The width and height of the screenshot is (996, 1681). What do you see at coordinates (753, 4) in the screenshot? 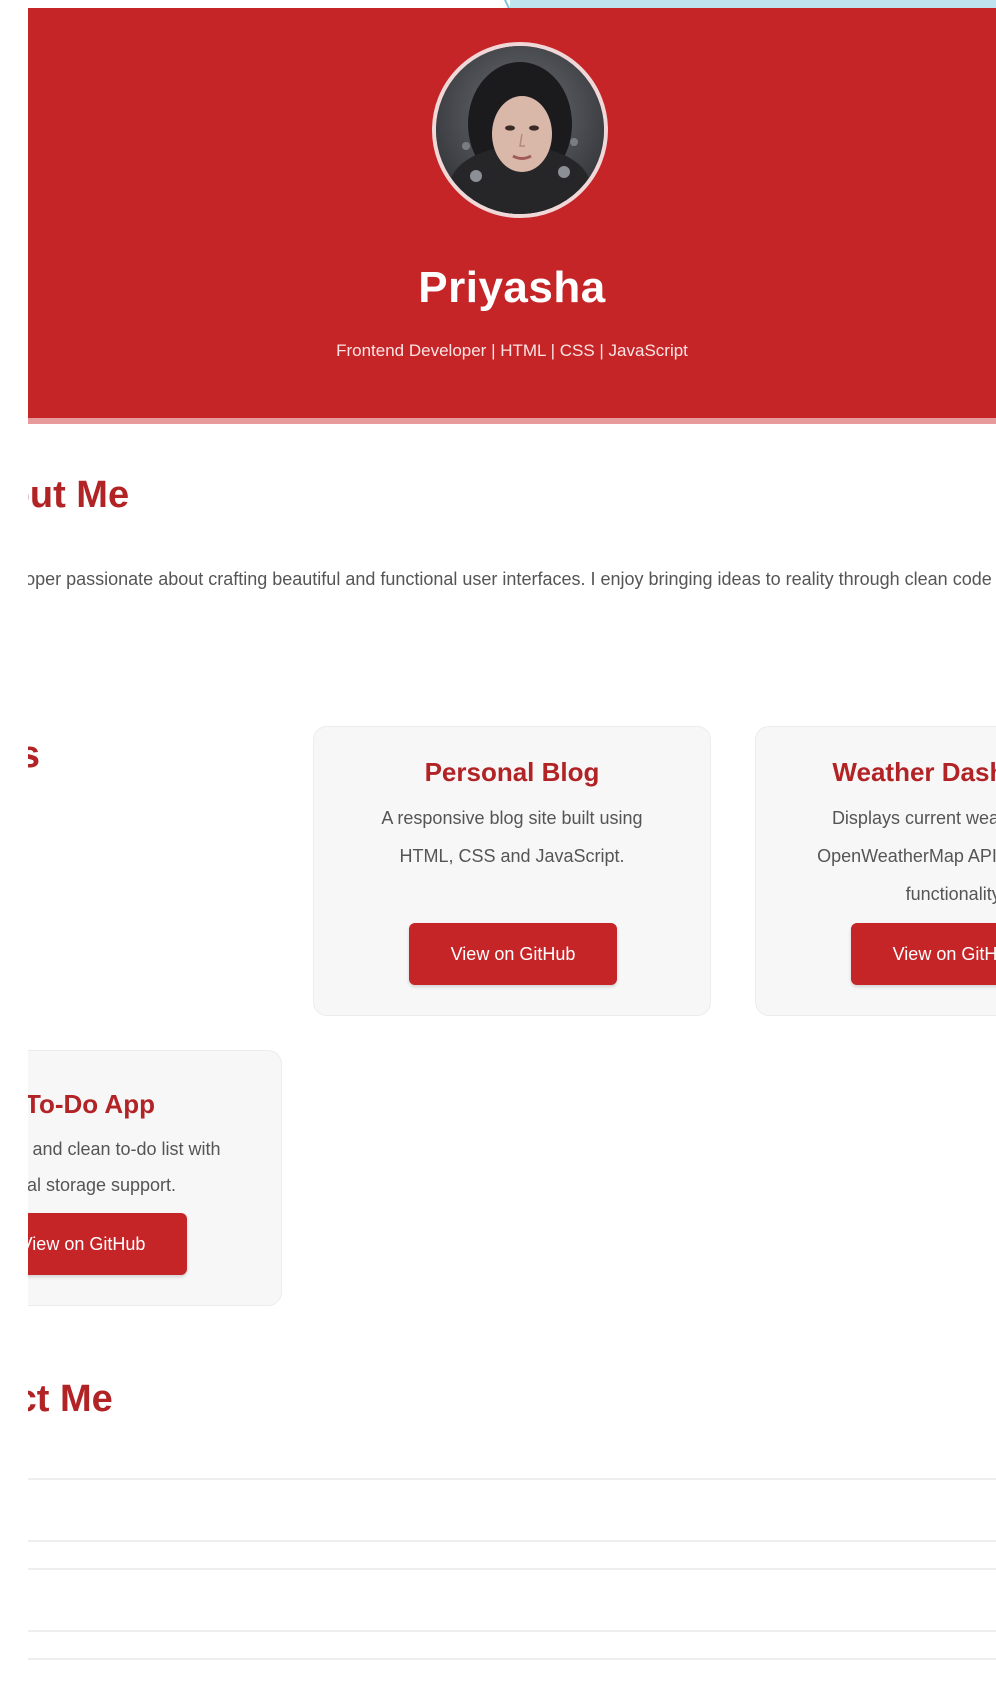
I see `background-window-edge` at bounding box center [753, 4].